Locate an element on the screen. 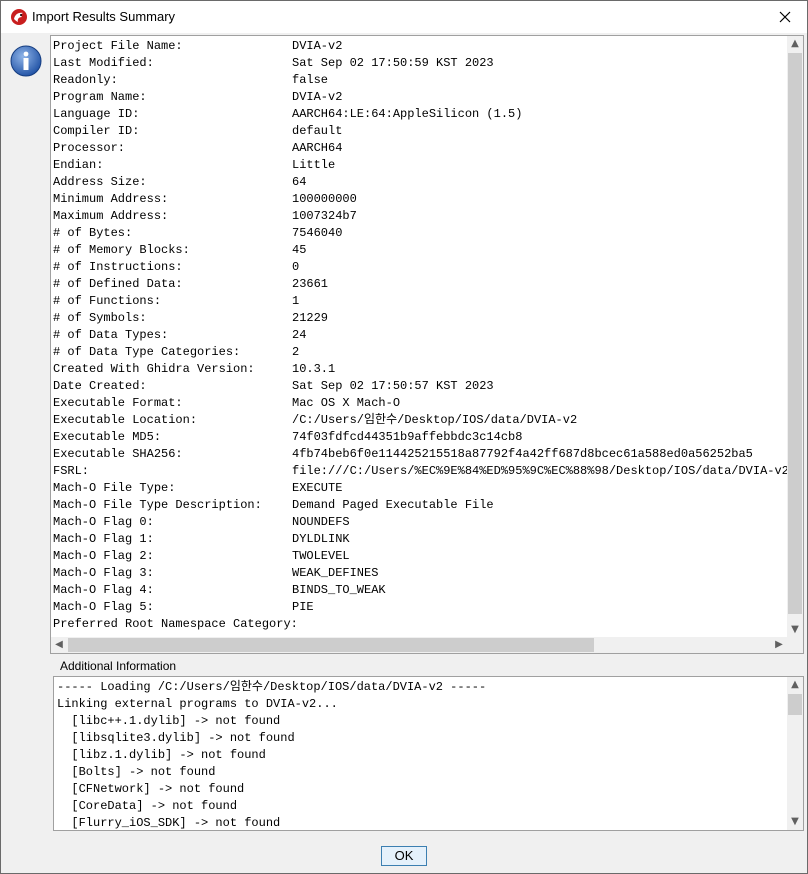  summary-value: 45 is located at coordinates (299, 250).